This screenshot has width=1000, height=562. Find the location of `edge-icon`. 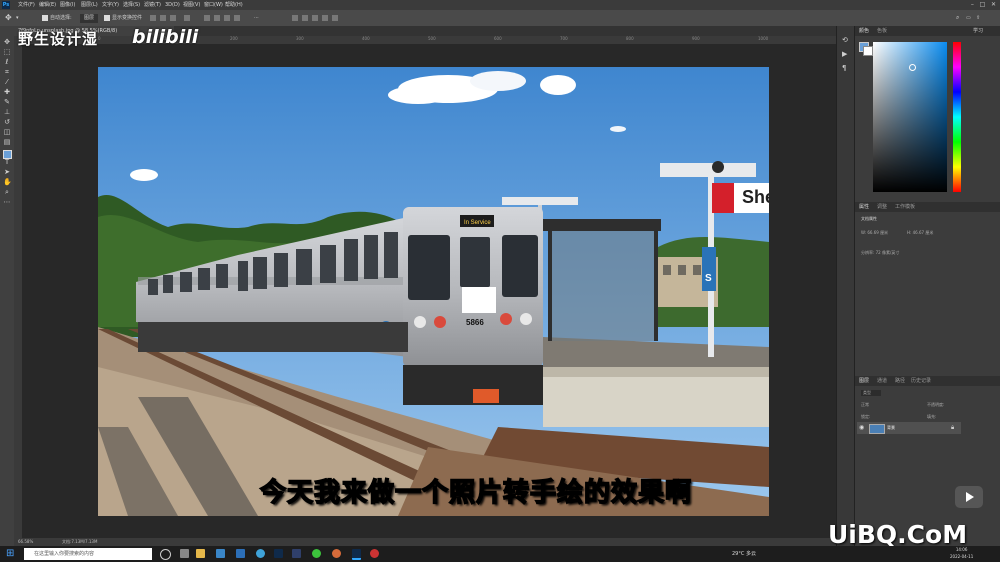

edge-icon is located at coordinates (260, 553).